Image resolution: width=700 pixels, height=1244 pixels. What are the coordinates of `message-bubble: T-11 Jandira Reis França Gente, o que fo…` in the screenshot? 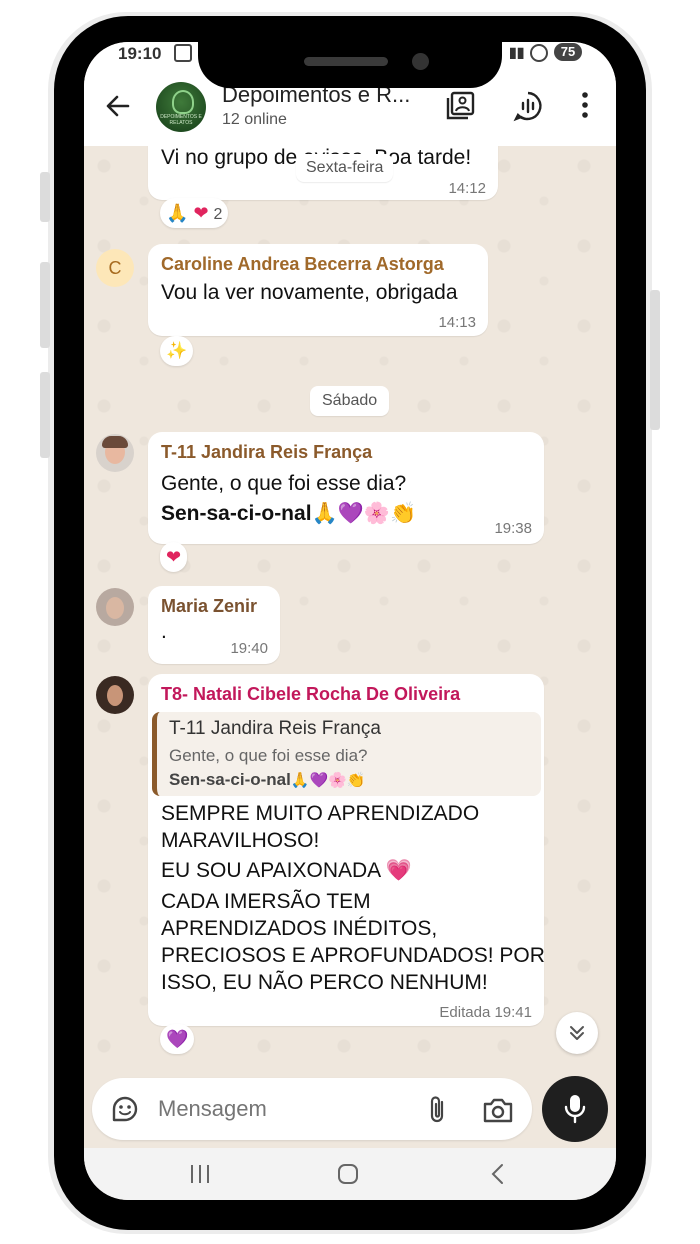 It's located at (346, 488).